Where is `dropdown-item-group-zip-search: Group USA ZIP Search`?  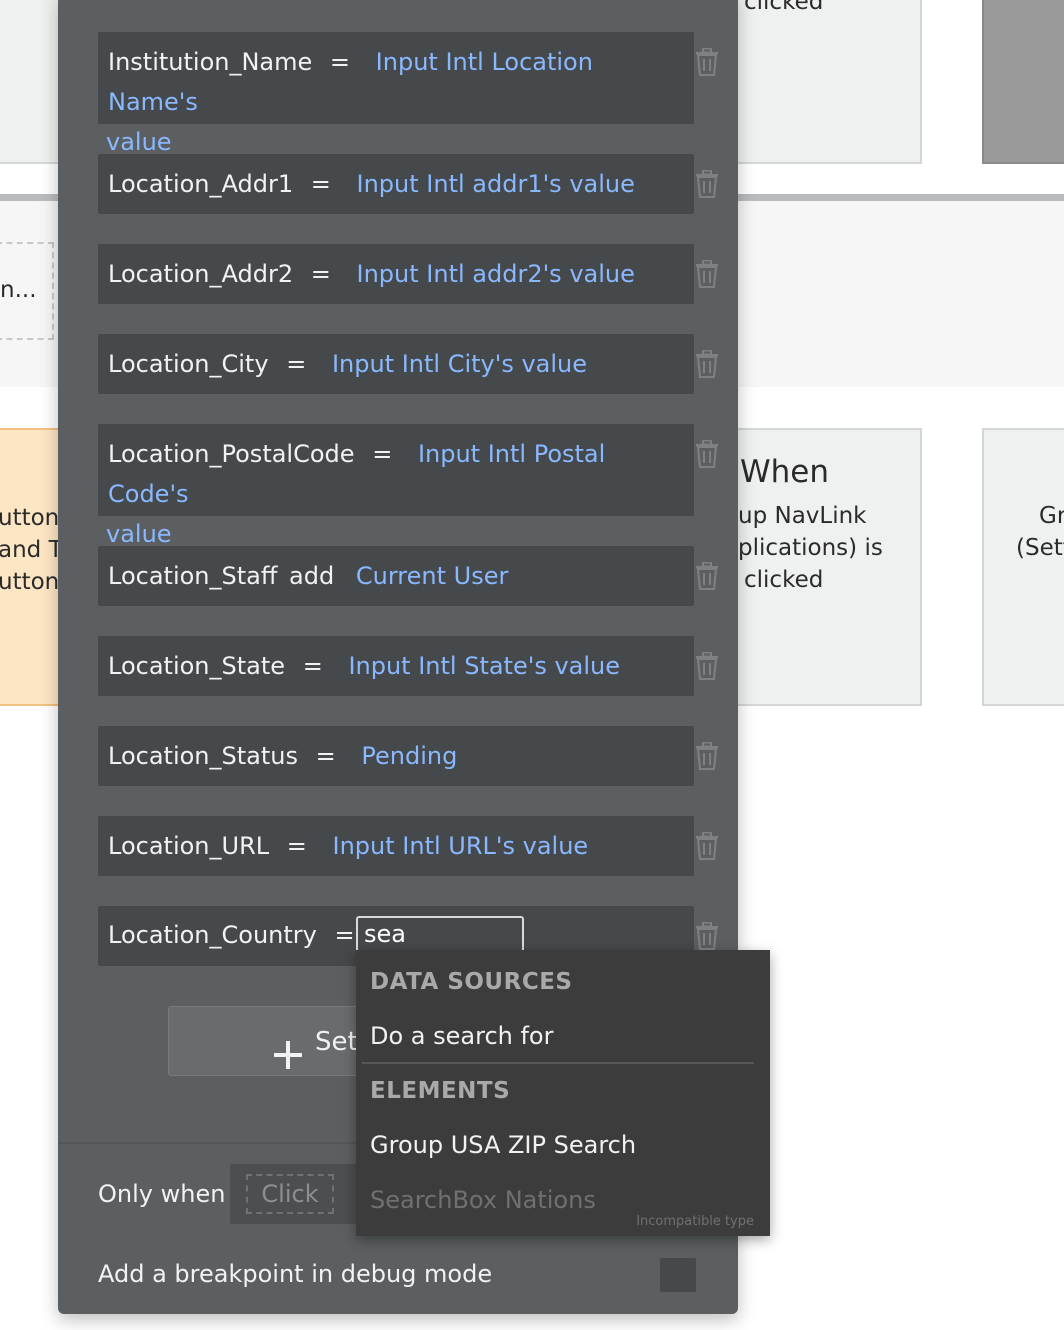
dropdown-item-group-zip-search: Group USA ZIP Search is located at coordinates (503, 1145).